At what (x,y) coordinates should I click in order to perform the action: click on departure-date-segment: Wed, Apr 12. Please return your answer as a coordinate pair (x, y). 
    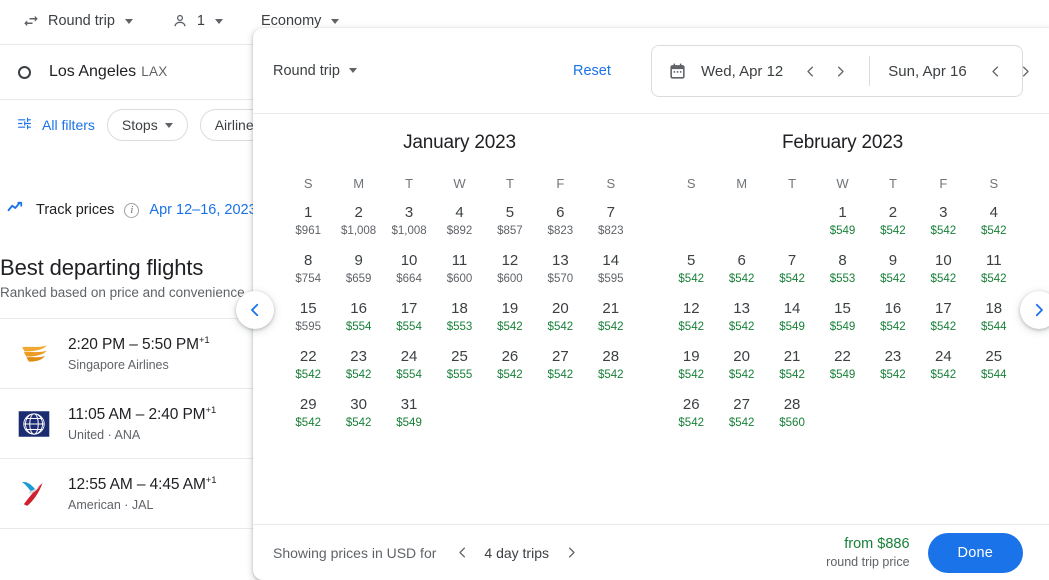
    Looking at the image, I should click on (760, 71).